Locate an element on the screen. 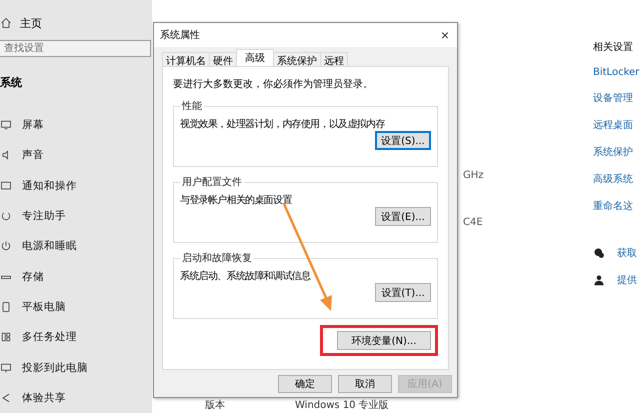 Image resolution: width=640 pixels, height=413 pixels. nav-label: 投影到此电脑 is located at coordinates (55, 367).